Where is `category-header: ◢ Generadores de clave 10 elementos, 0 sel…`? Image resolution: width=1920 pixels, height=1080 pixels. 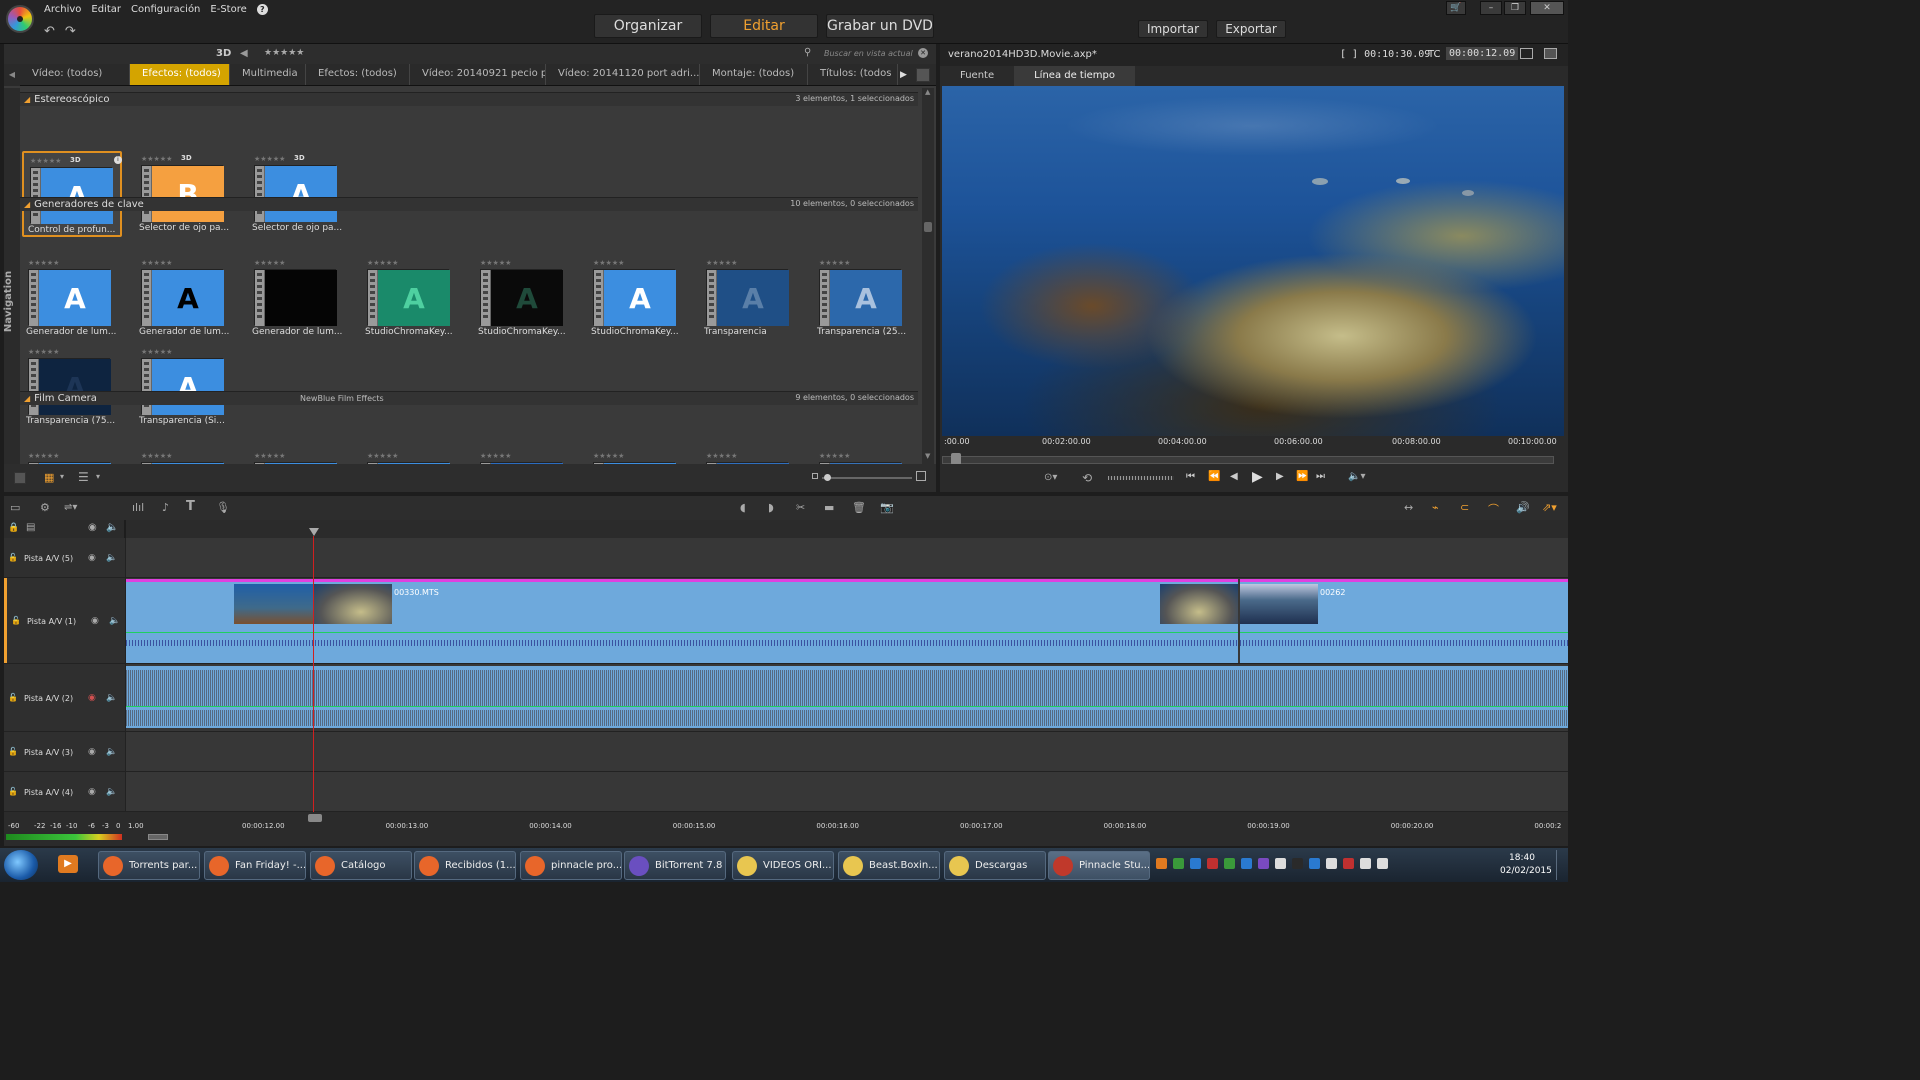 category-header: ◢ Generadores de clave 10 elementos, 0 sel… is located at coordinates (469, 204).